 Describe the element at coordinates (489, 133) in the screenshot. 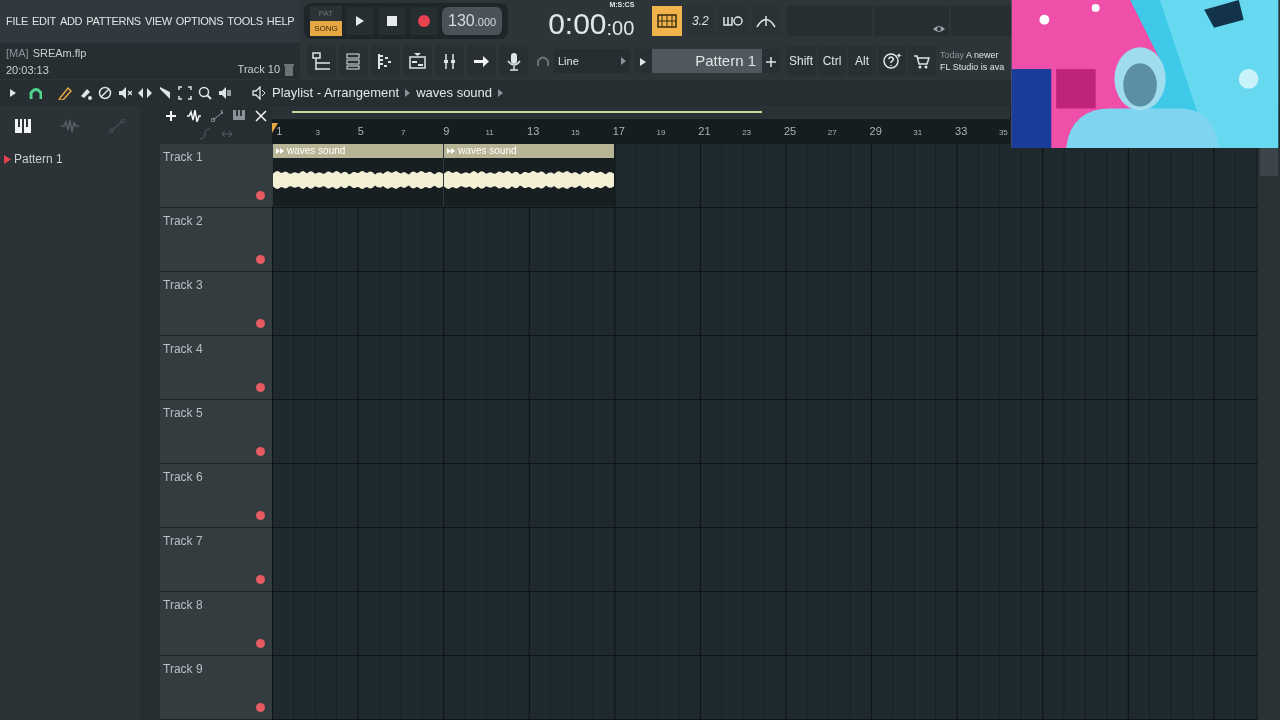

I see `bar-number: 11` at that location.